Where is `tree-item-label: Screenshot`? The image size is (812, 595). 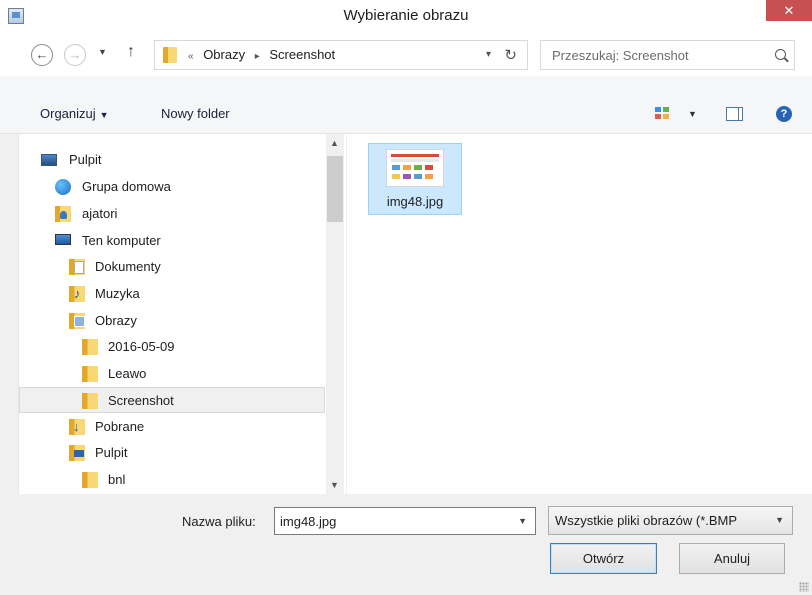
tree-item-label: Screenshot is located at coordinates (141, 400).